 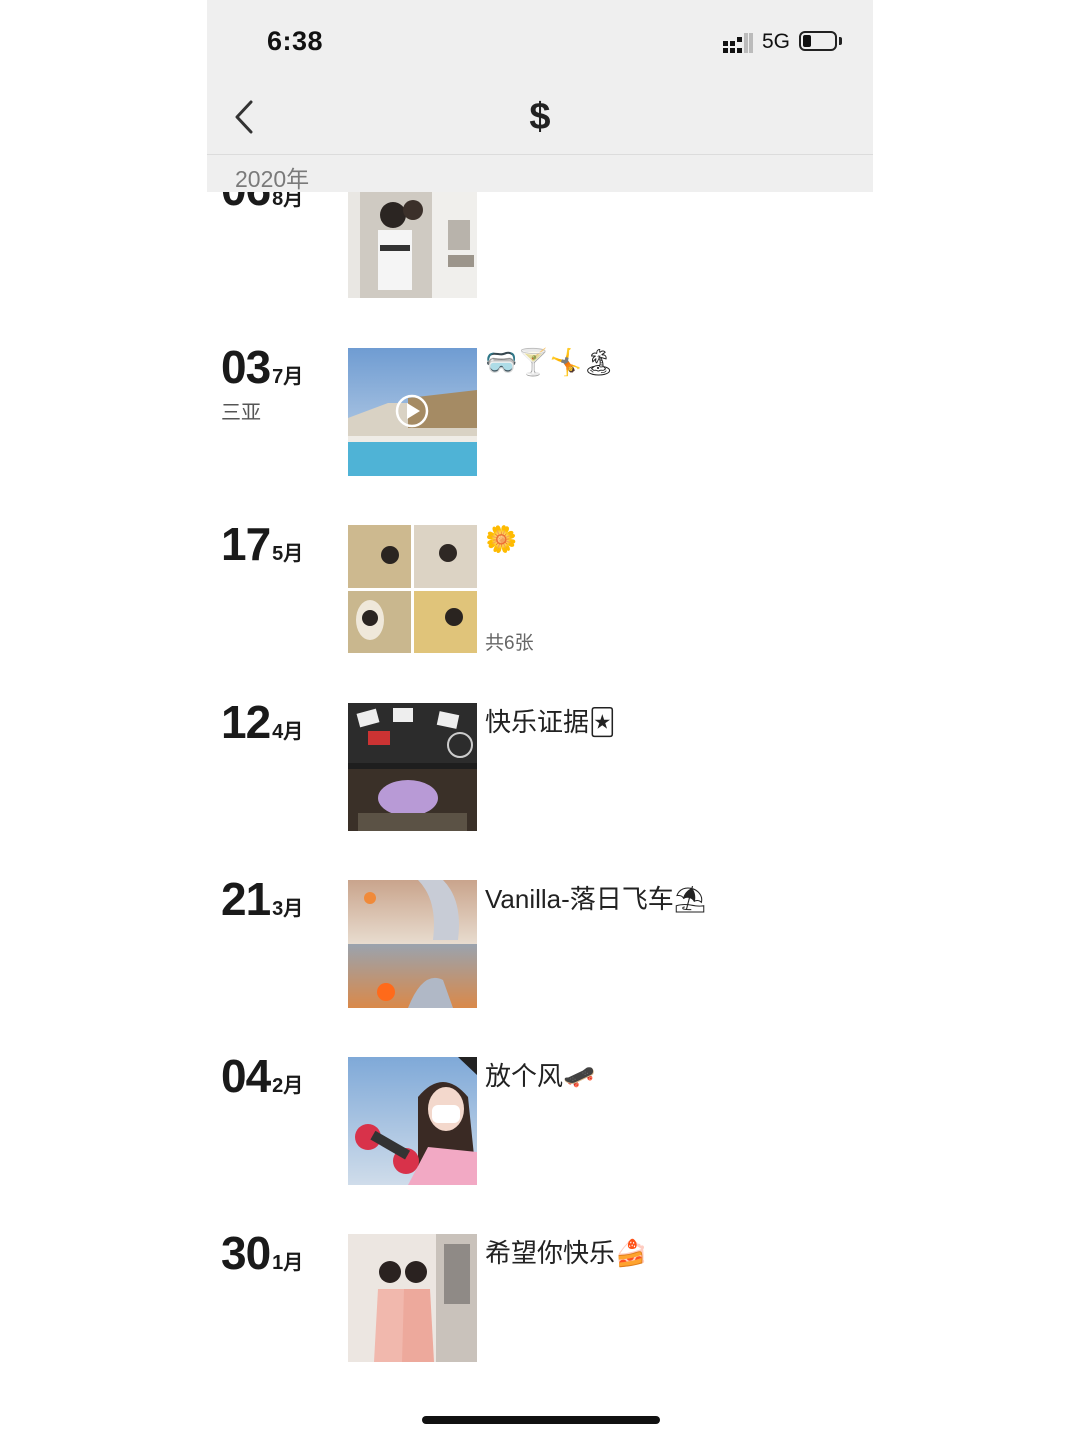 I want to click on top-header: 6:38 5G $ 2020年, so click(x=540, y=96).